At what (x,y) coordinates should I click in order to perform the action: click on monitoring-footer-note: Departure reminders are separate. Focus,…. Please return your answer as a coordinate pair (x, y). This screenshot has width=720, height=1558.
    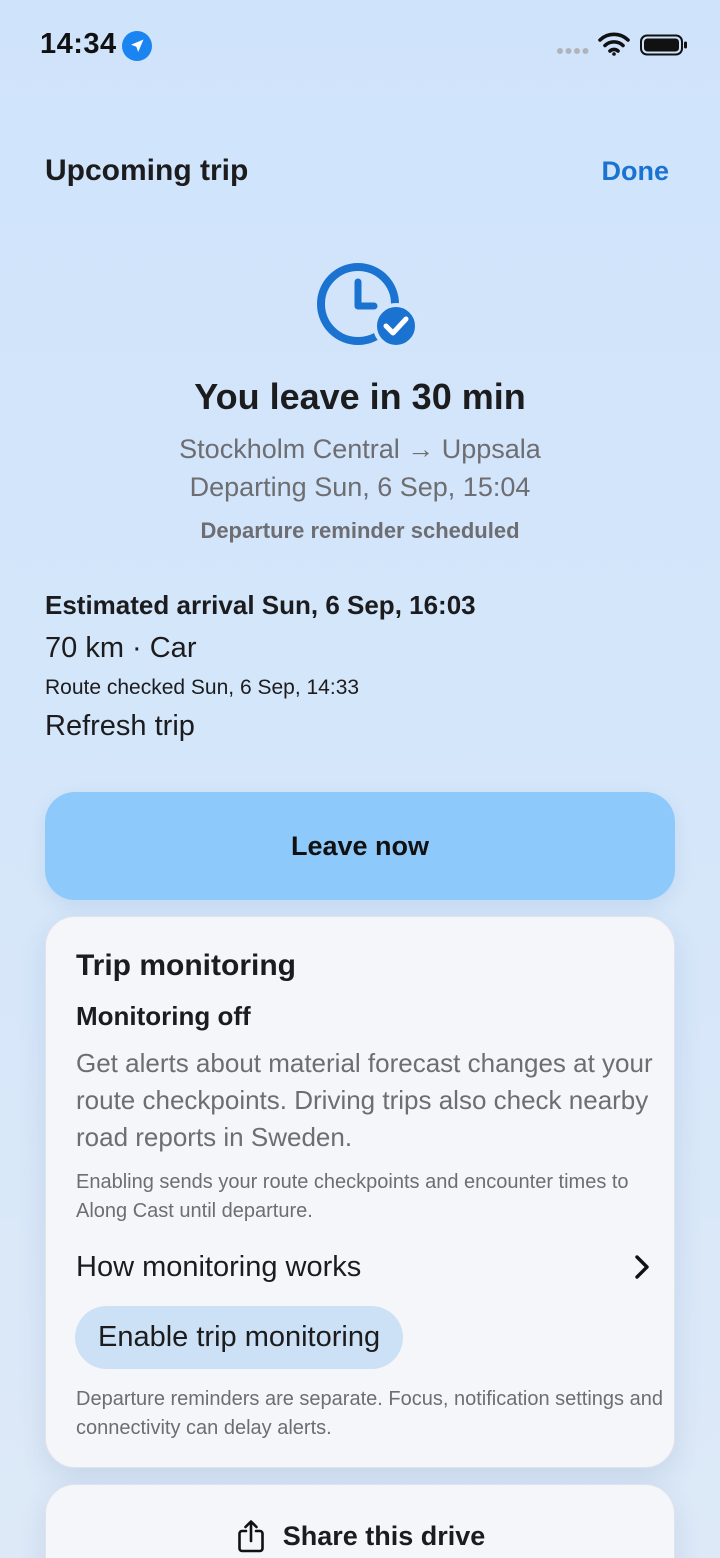
    Looking at the image, I should click on (369, 1413).